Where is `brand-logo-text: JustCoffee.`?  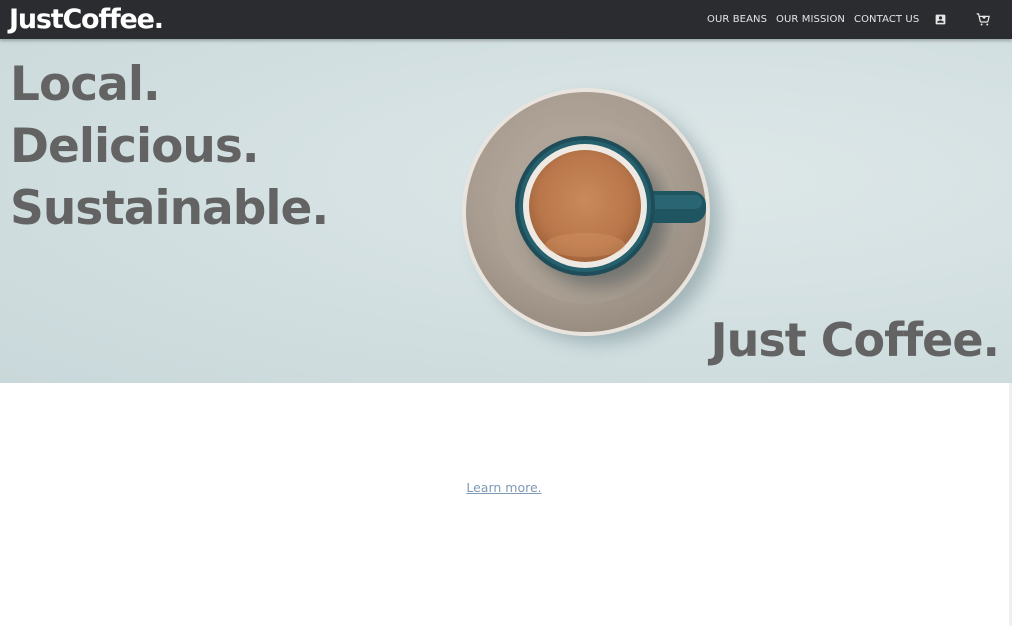
brand-logo-text: JustCoffee. is located at coordinates (86, 19).